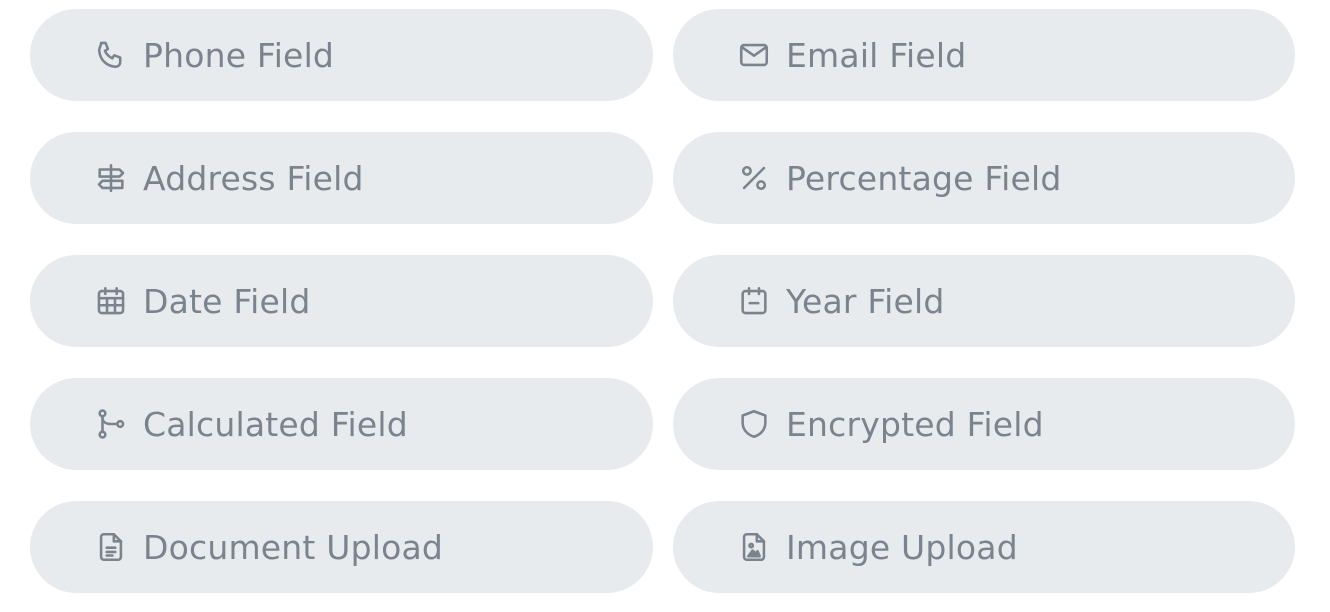 This screenshot has width=1330, height=612. I want to click on field-option-document-upload: Document Upload, so click(341, 547).